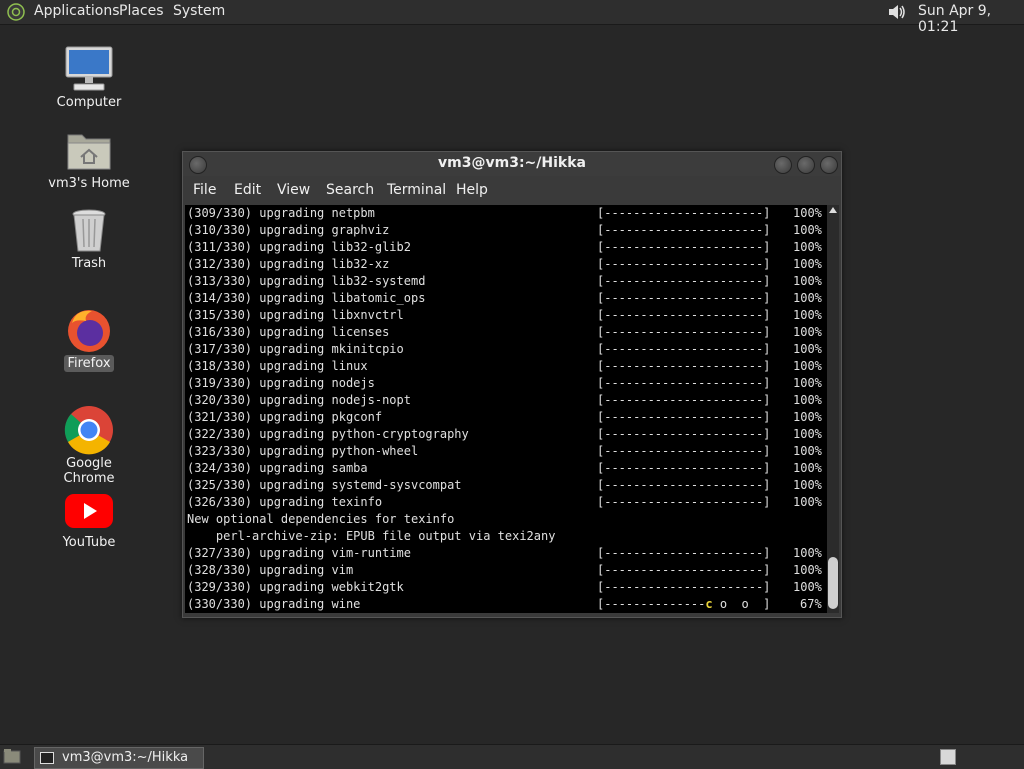 Image resolution: width=1024 pixels, height=769 pixels. Describe the element at coordinates (303, 451) in the screenshot. I see `terminal-line-text: (323/330) upgrading python-wheel` at that location.